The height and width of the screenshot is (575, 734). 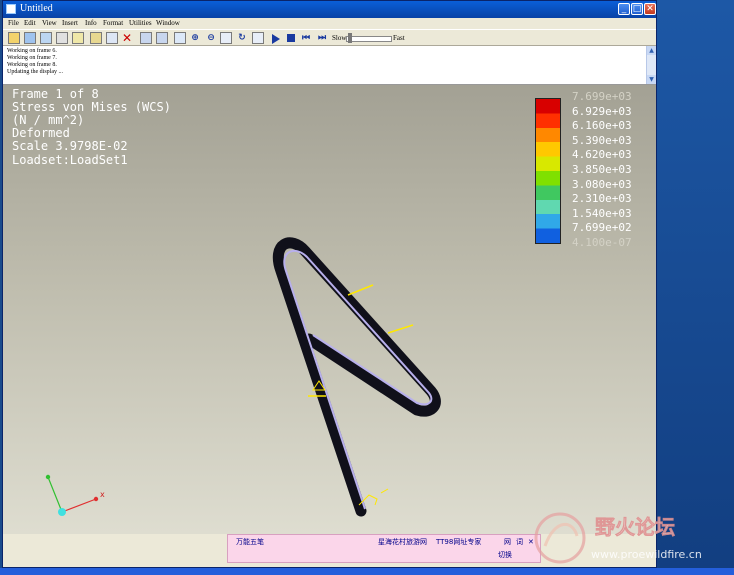 I want to click on ime-switch-button: 切换, so click(x=505, y=555).